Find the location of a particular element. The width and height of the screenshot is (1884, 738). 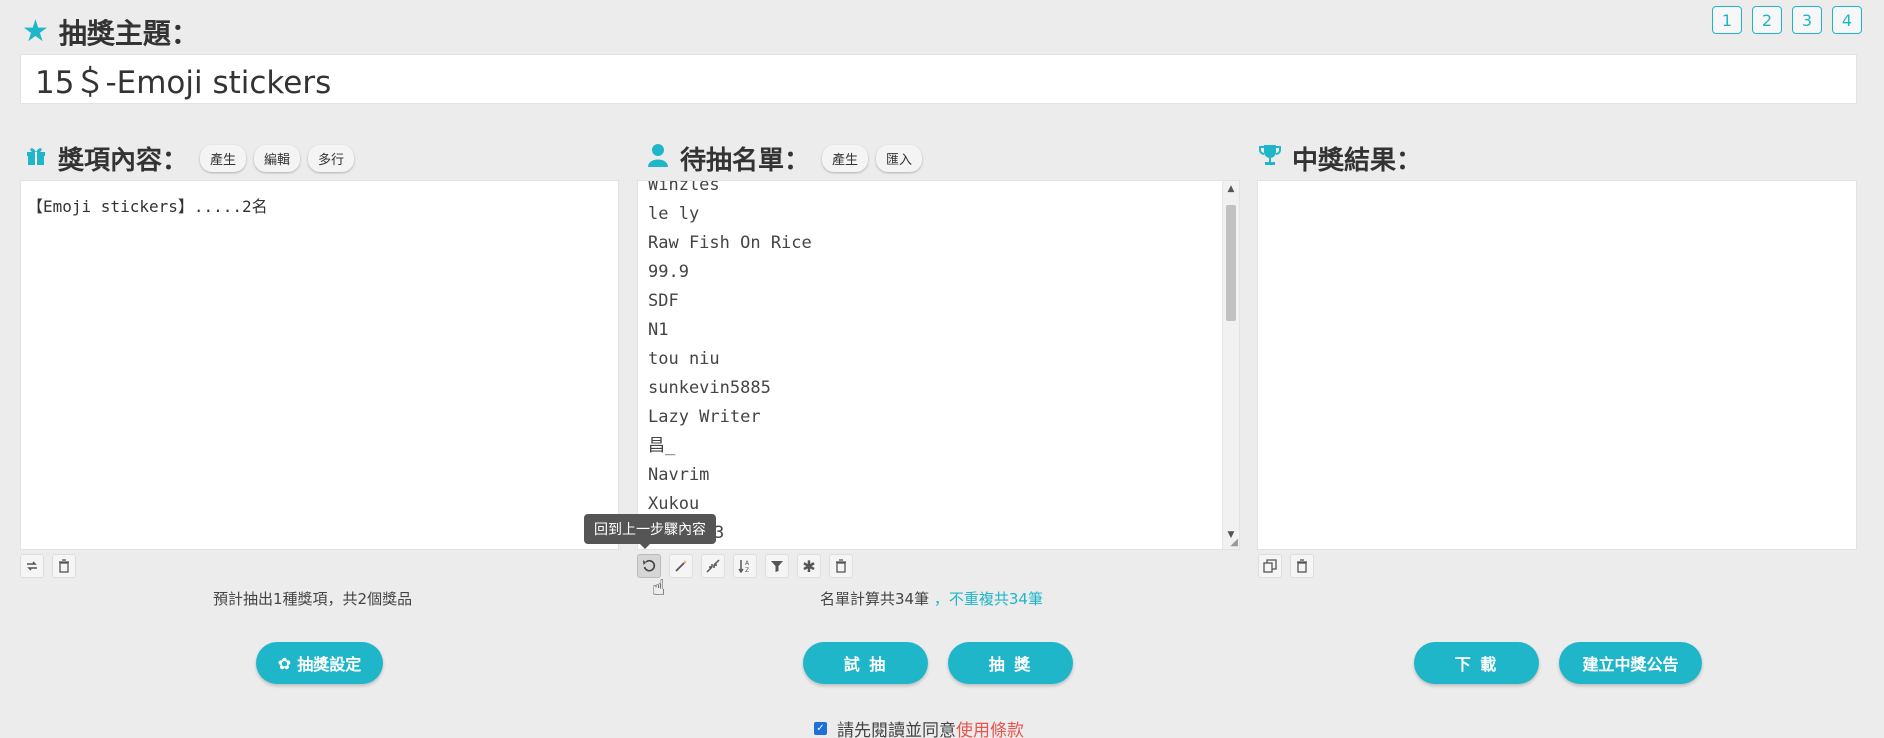

result-toolbar is located at coordinates (1286, 566).